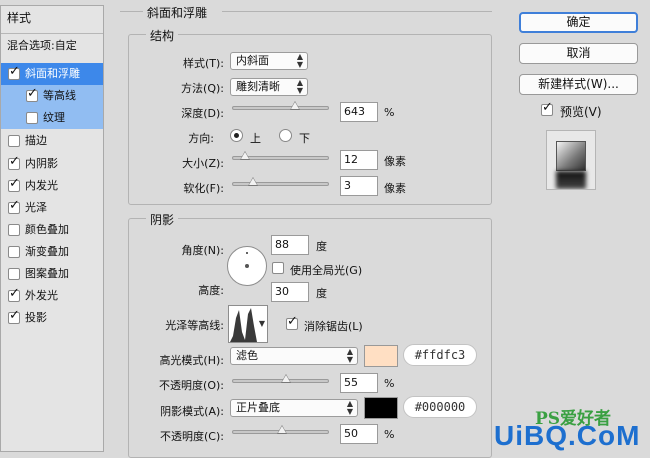  I want to click on shading-title: 阴影, so click(162, 219).